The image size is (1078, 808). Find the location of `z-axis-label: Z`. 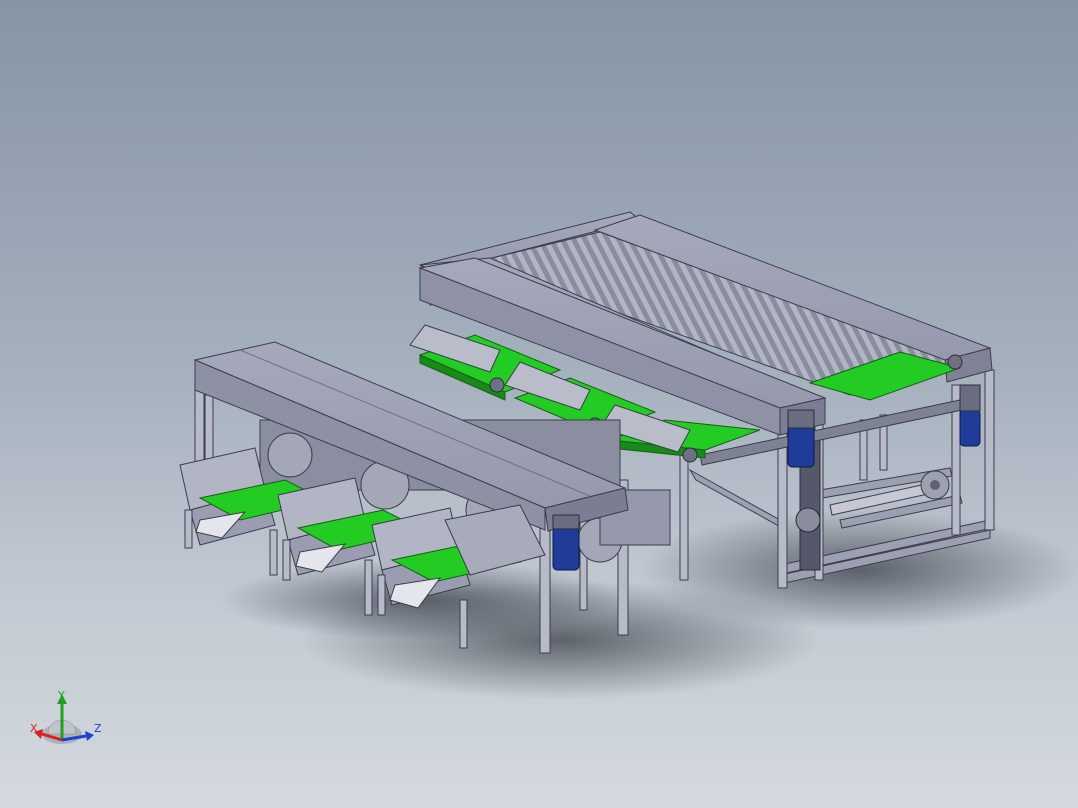

z-axis-label: Z is located at coordinates (98, 728).